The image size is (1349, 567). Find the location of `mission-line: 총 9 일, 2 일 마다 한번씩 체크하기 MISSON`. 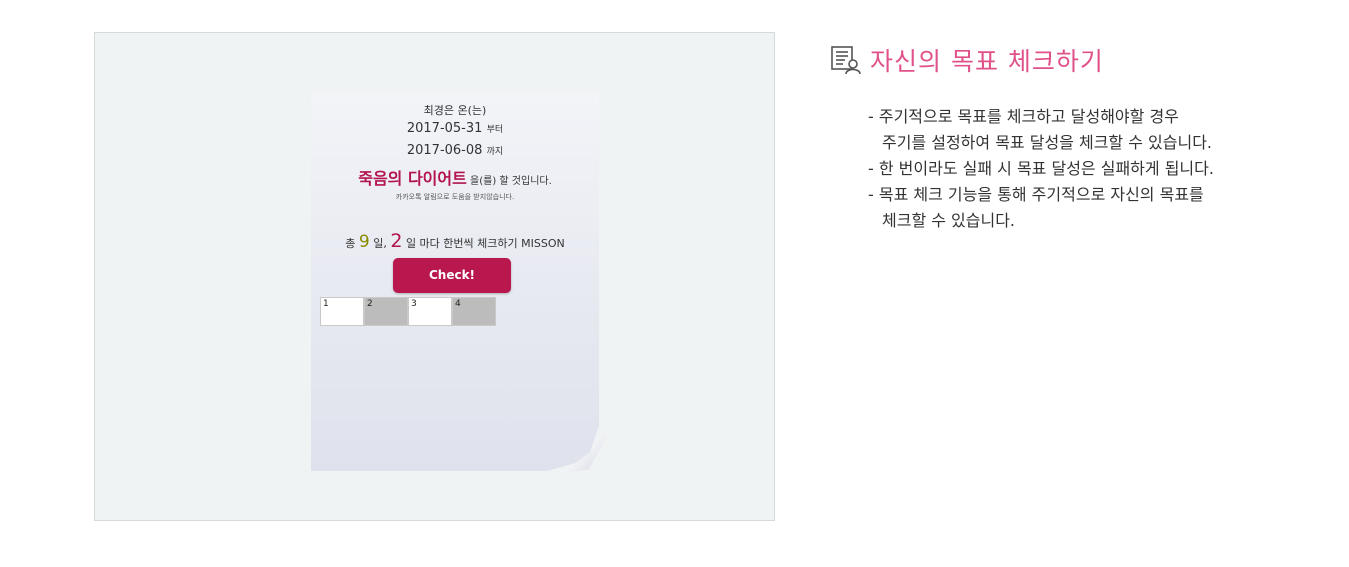

mission-line: 총 9 일, 2 일 마다 한번씩 체크하기 MISSON is located at coordinates (455, 241).